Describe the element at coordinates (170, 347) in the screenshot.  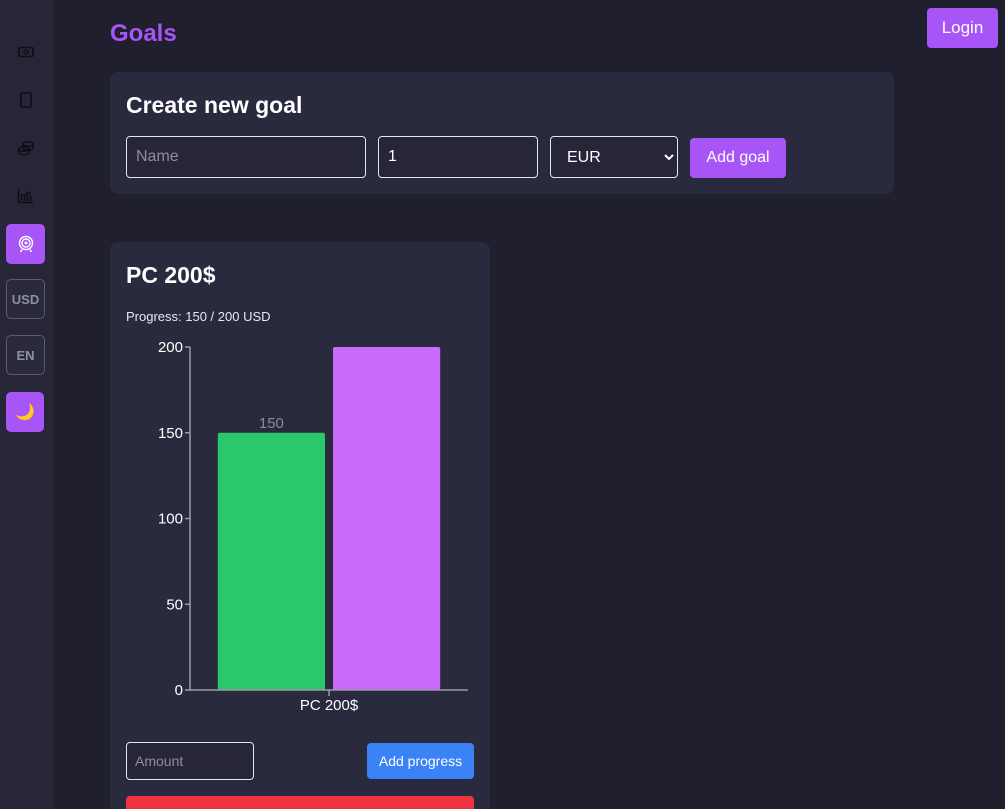
I see `y-tick-label: 200` at that location.